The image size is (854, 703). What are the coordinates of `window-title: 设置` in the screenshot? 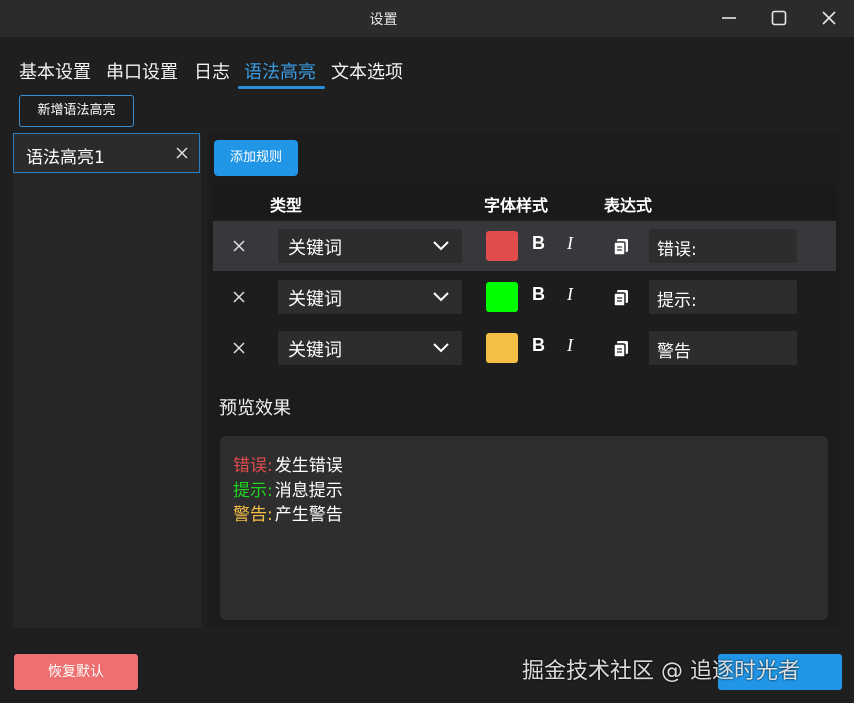 It's located at (383, 20).